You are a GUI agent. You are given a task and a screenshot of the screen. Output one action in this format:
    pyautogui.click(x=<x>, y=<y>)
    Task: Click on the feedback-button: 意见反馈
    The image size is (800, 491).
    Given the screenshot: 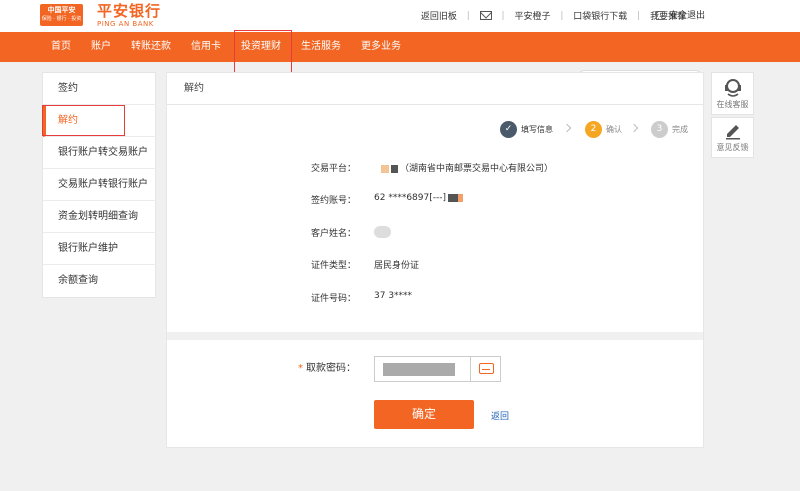 What is the action you would take?
    pyautogui.click(x=732, y=137)
    